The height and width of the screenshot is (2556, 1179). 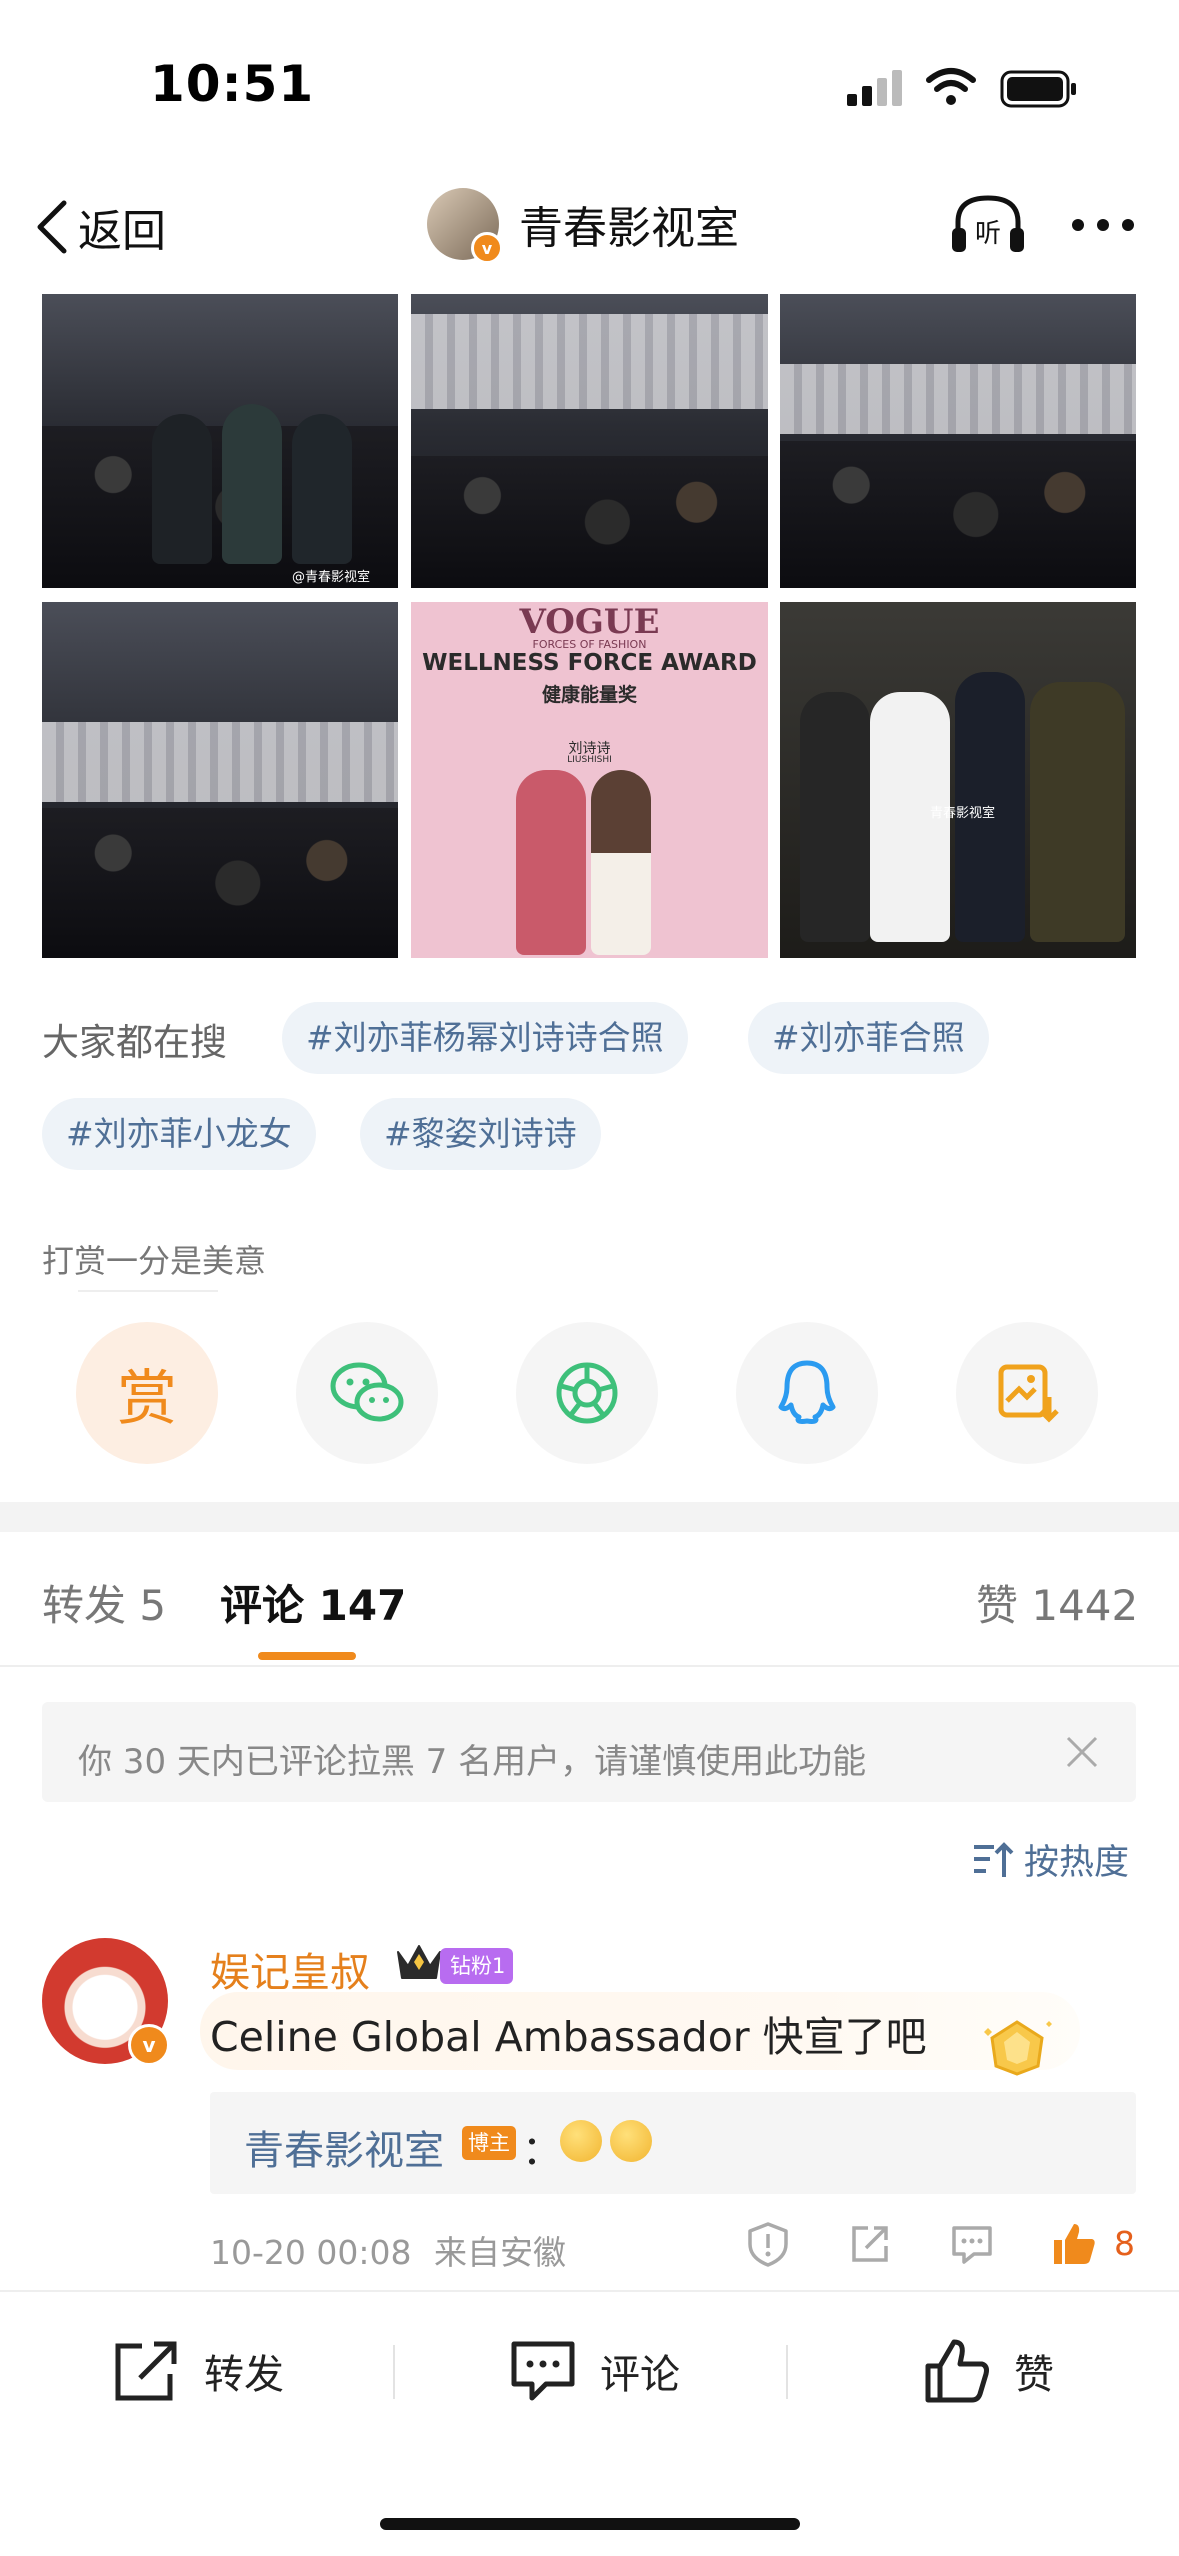 I want to click on moments-icon, so click(x=587, y=1393).